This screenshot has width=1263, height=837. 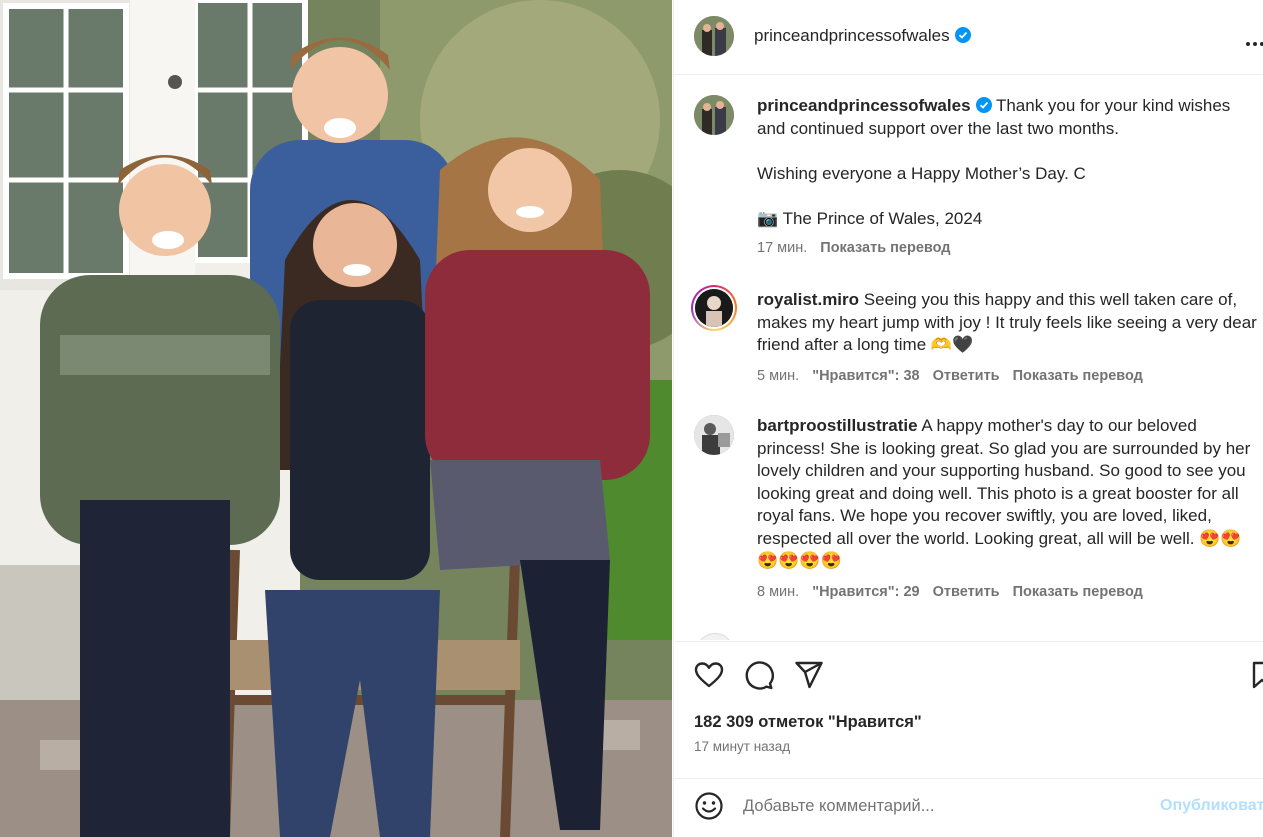 What do you see at coordinates (885, 248) in the screenshot?
I see `caption-translate-button: Показать перевод` at bounding box center [885, 248].